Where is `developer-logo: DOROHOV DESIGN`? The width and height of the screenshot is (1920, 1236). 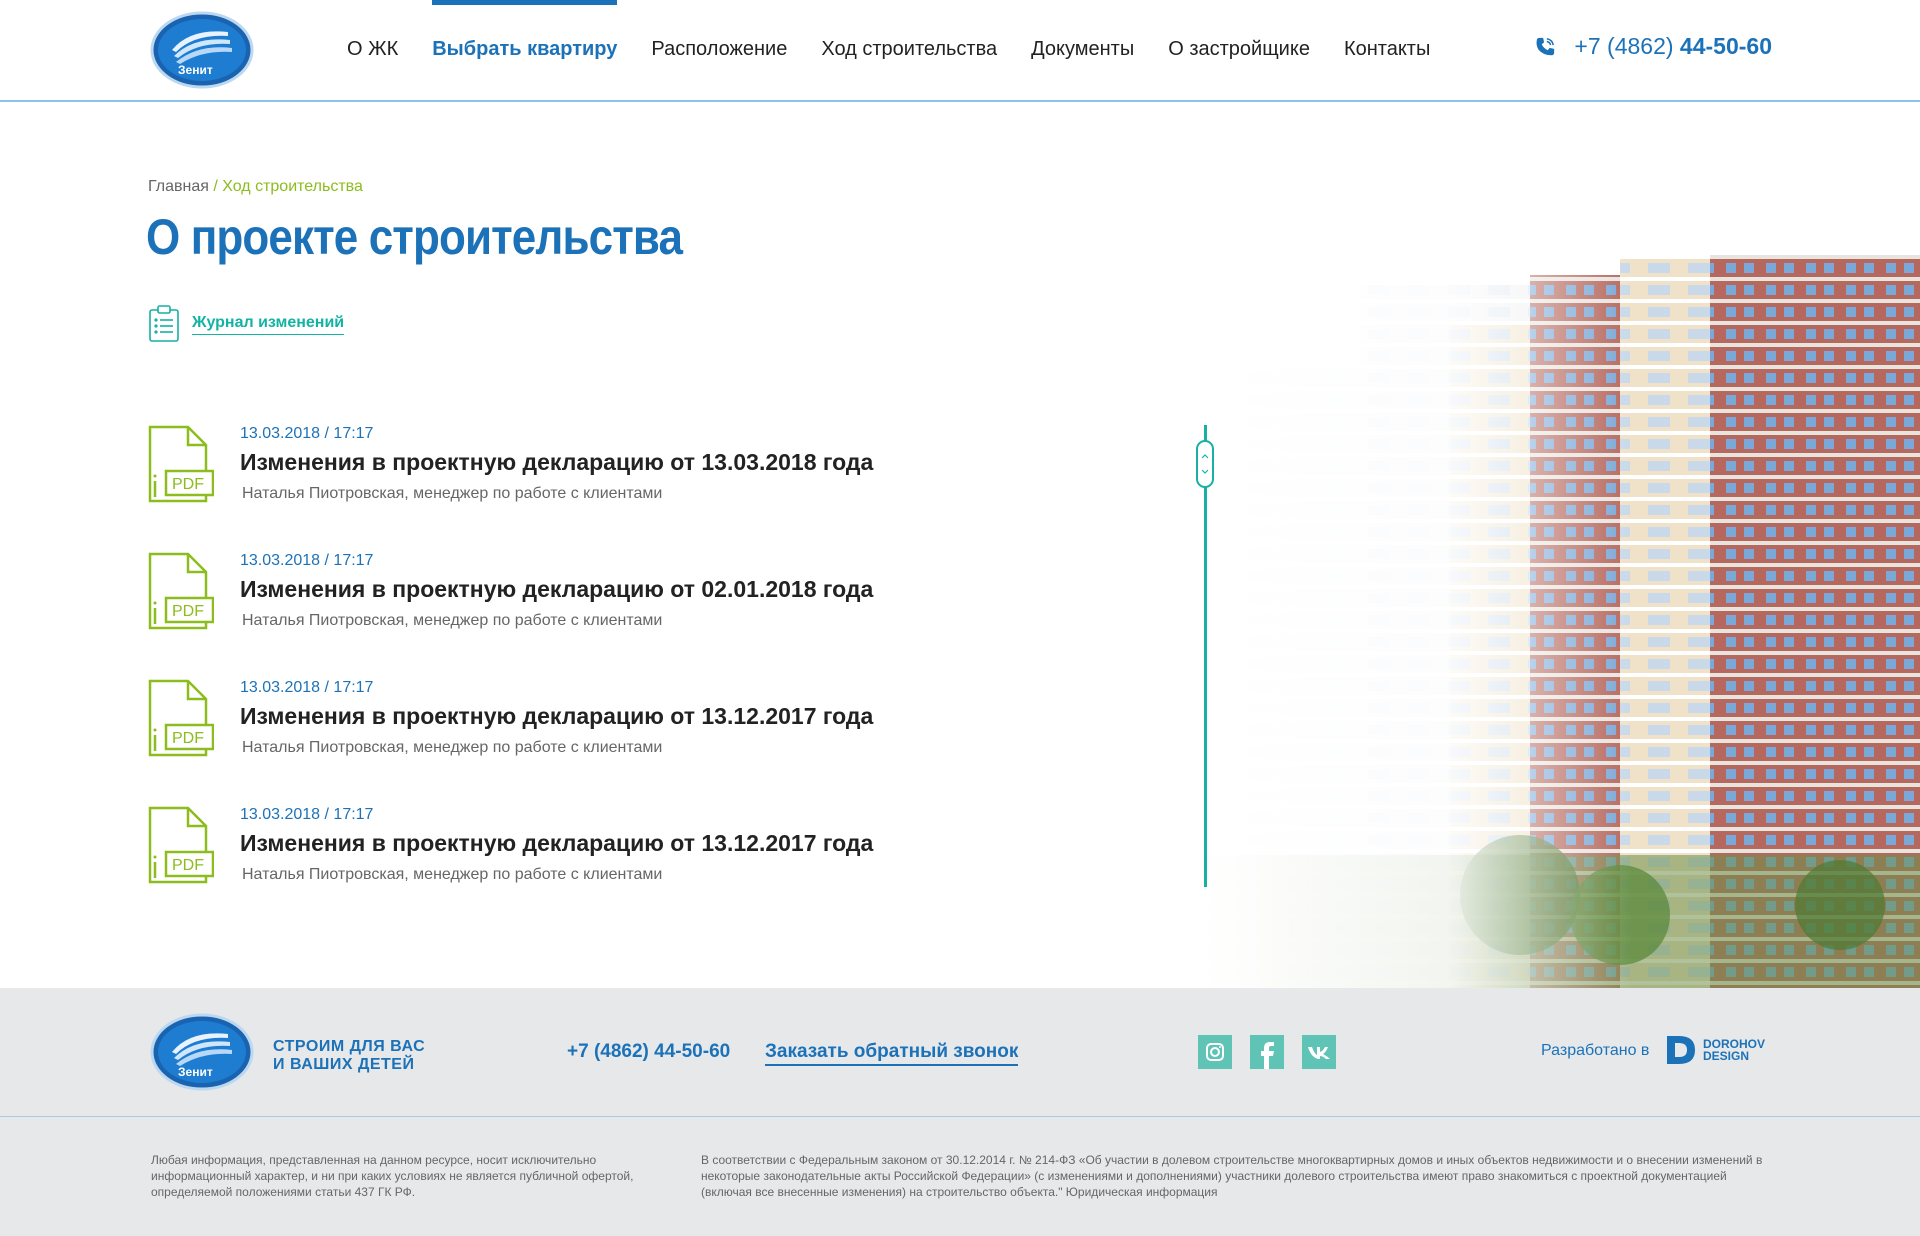
developer-logo: DOROHOV DESIGN is located at coordinates (1715, 1050).